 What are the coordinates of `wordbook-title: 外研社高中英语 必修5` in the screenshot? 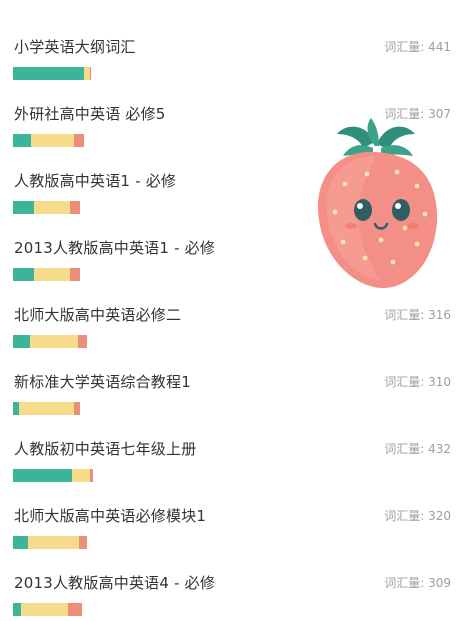 It's located at (90, 114).